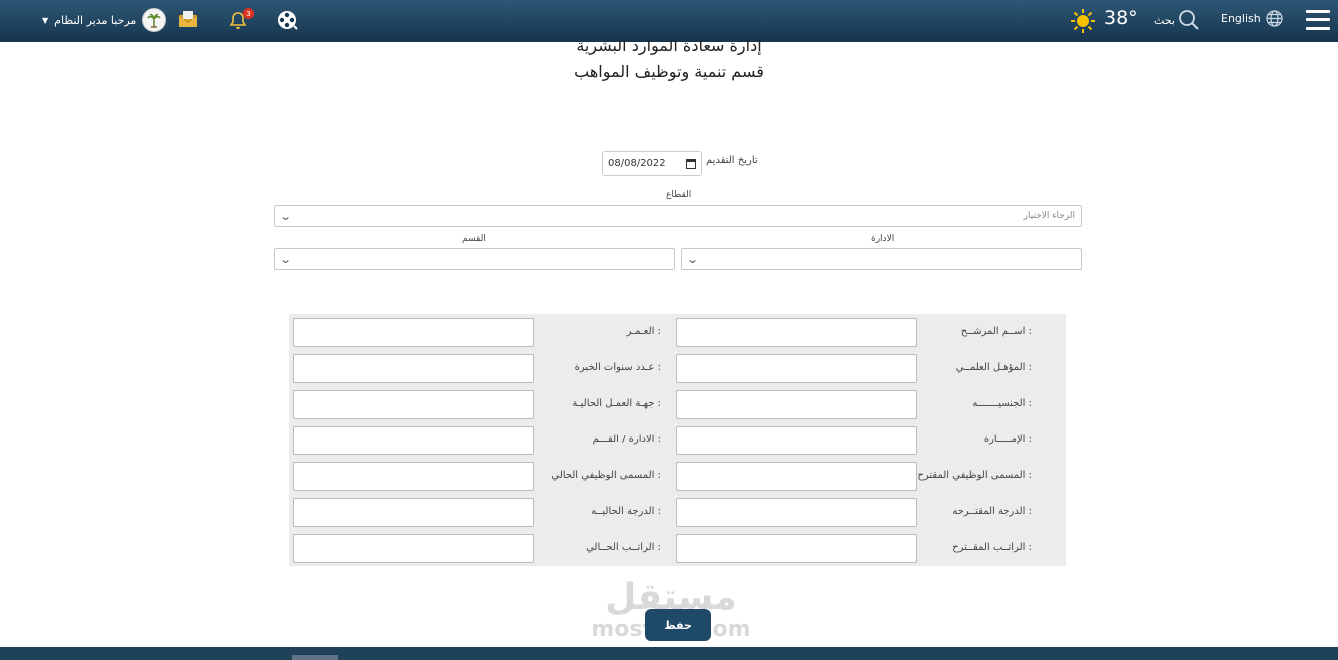 Image resolution: width=1338 pixels, height=660 pixels. Describe the element at coordinates (1177, 20) in the screenshot. I see `search-button: بحث` at that location.